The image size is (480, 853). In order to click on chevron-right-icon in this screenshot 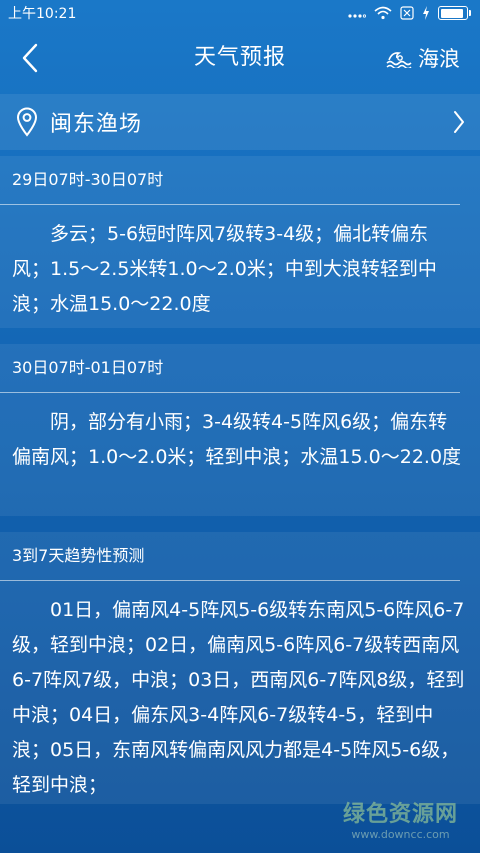, I will do `click(459, 122)`.